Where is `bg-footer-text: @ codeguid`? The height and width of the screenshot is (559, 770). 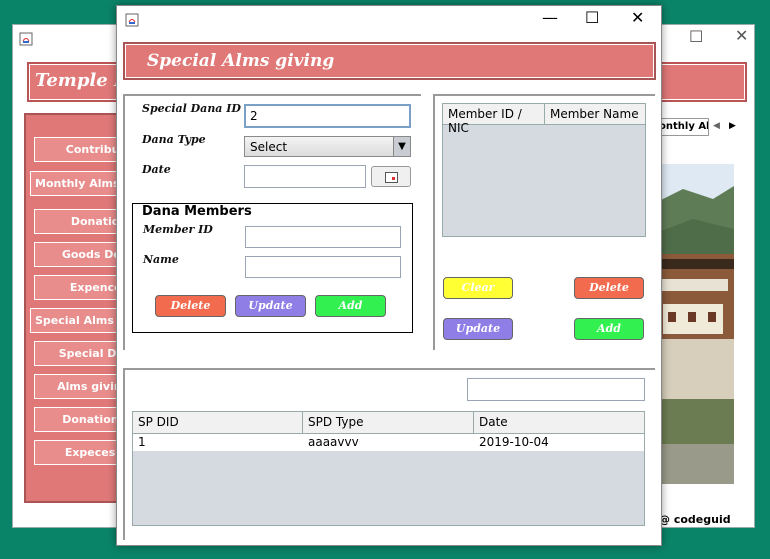
bg-footer-text: @ codeguid is located at coordinates (695, 519).